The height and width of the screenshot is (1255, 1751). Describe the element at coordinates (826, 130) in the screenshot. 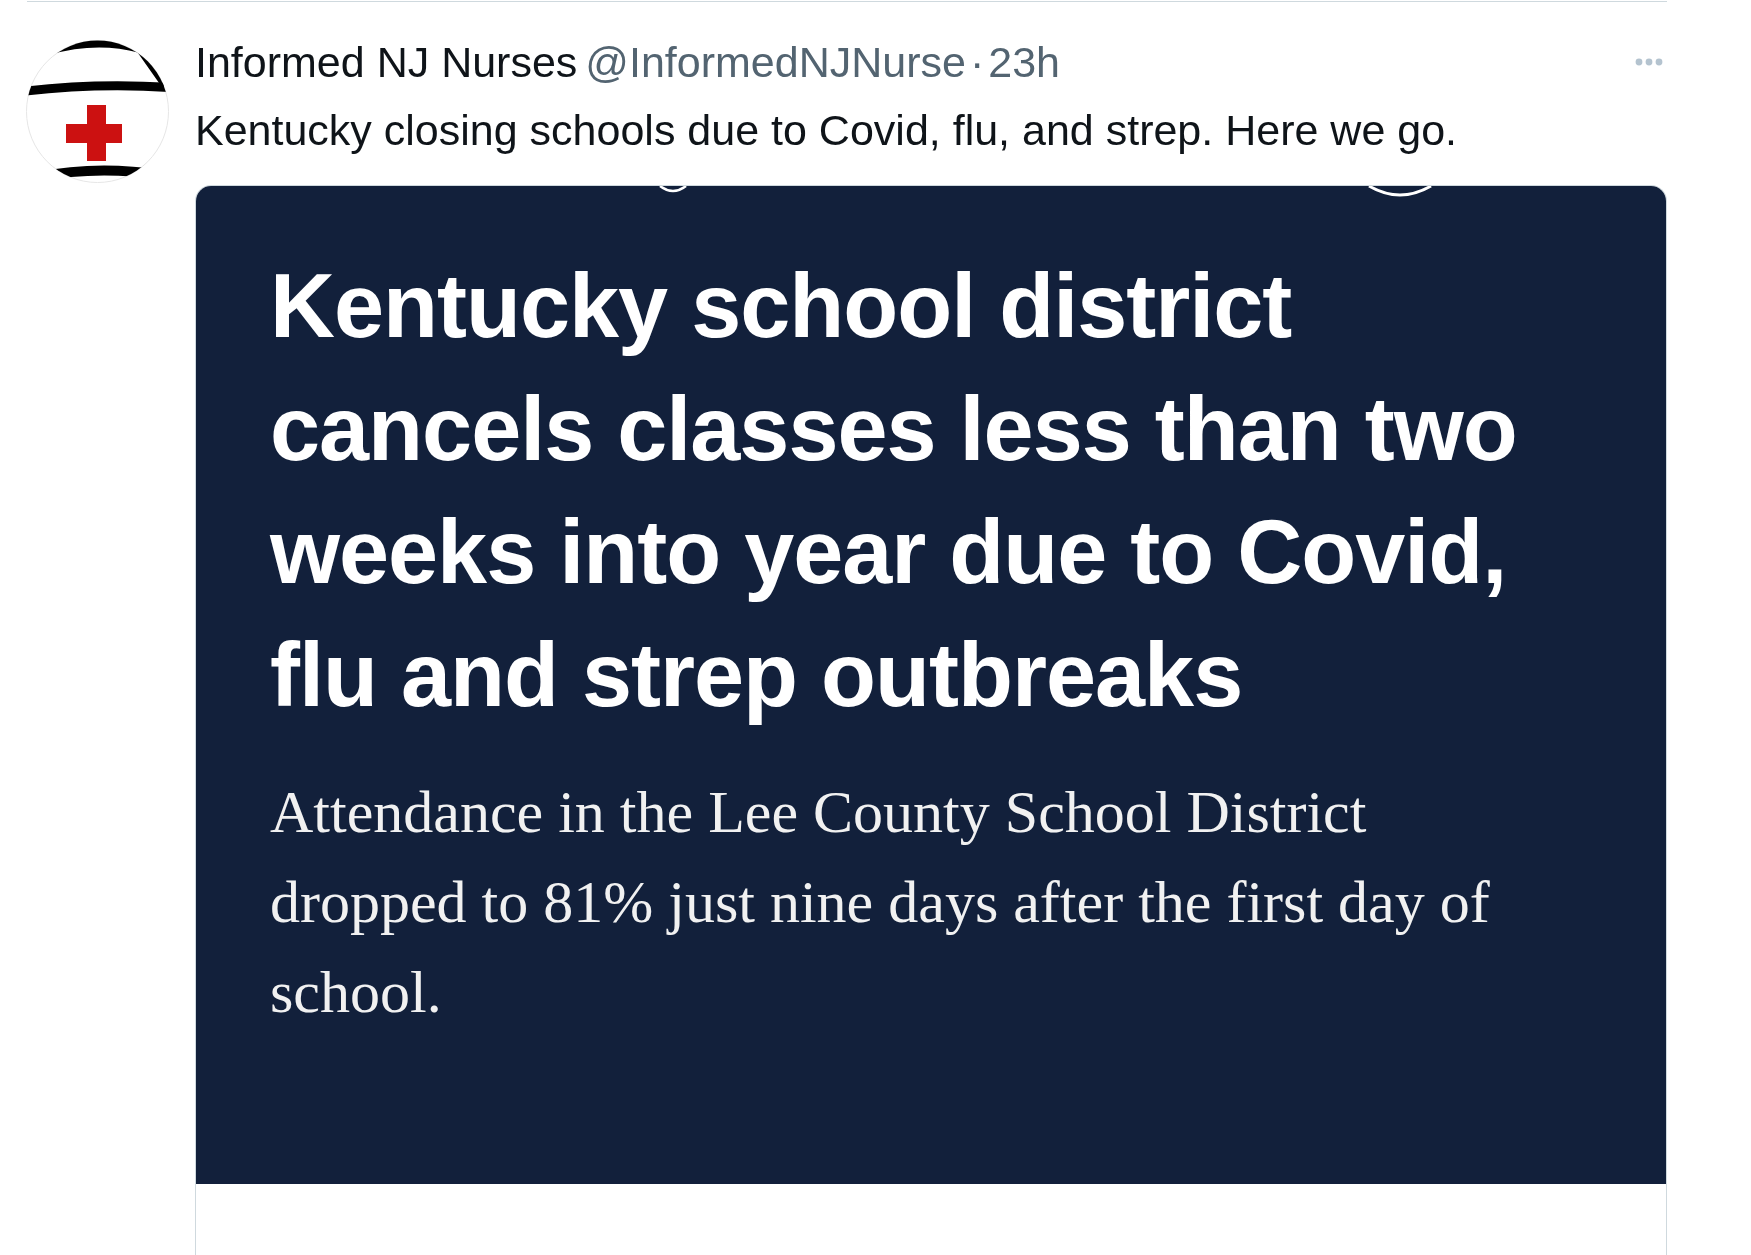

I see `post-text: Kentucky closing schools due to Covid, flu, and strep. Here we go.` at that location.